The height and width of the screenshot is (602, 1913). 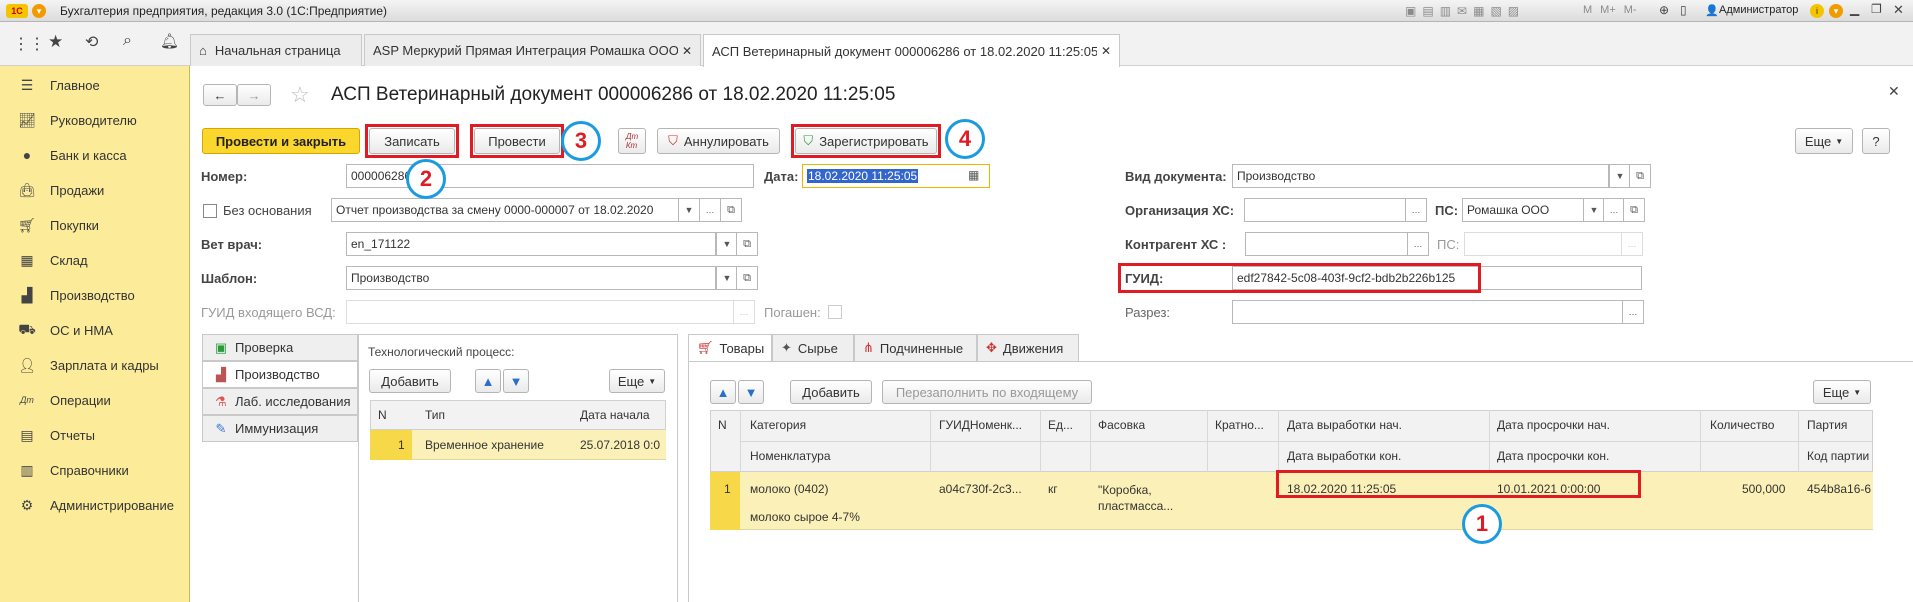 I want to click on contractor-field, so click(x=1326, y=244).